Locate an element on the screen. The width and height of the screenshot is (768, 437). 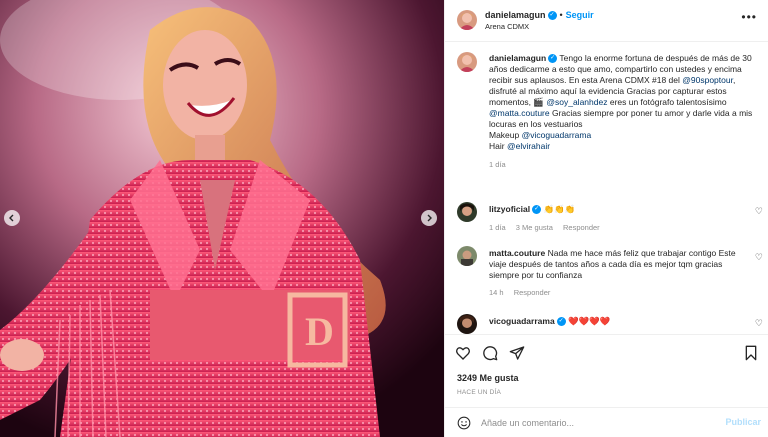
svg-text: D is located at coordinates (319, 331).